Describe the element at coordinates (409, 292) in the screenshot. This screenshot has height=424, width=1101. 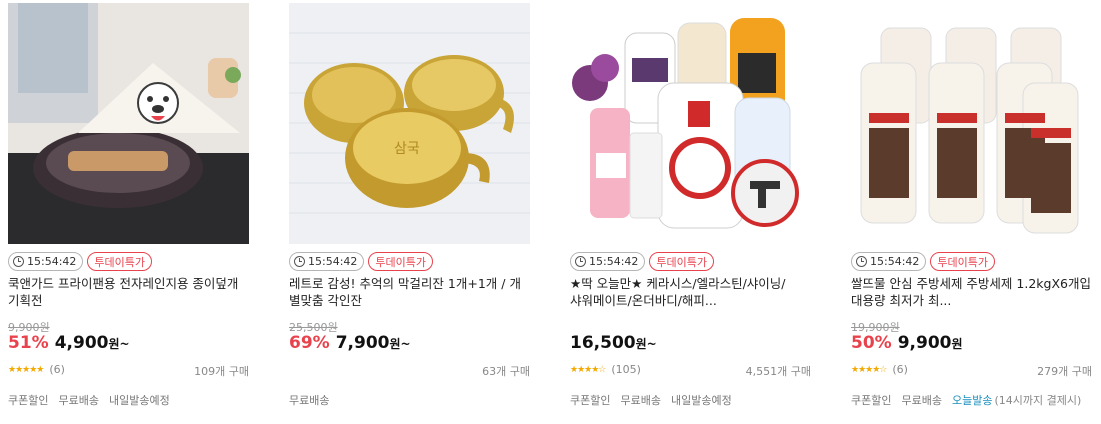
I see `product-title: 레트로 감성! 추억의 막걸리잔 1개+1개 / 개 별맞춤 각인잔` at that location.